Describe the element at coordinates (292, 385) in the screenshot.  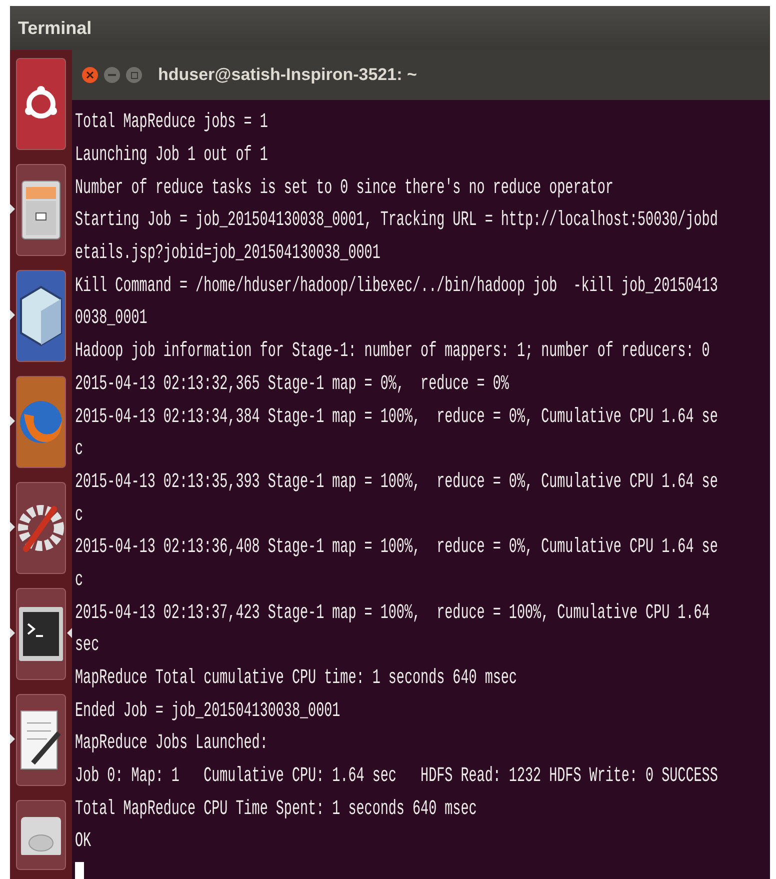
I see `output-line: 2015-04-13 02:13:32,365 Stage-1 map = 0%, reduce = 0%` at that location.